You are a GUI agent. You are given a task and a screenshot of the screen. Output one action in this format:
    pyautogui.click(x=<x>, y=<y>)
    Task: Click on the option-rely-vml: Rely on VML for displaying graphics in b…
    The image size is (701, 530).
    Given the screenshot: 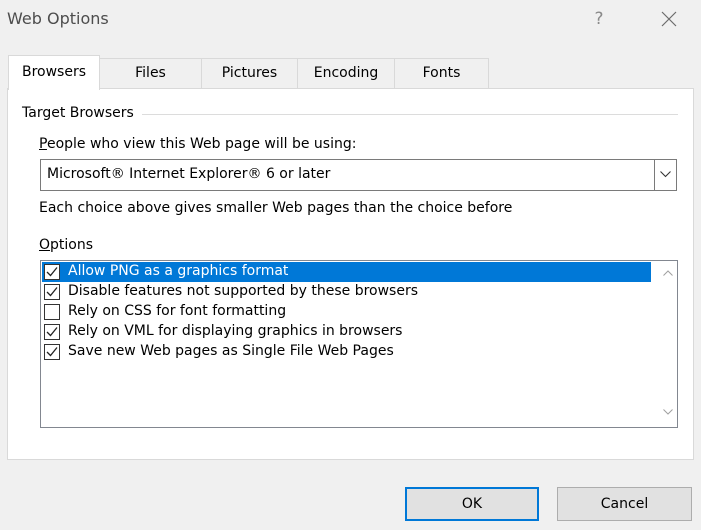 What is the action you would take?
    pyautogui.click(x=346, y=332)
    